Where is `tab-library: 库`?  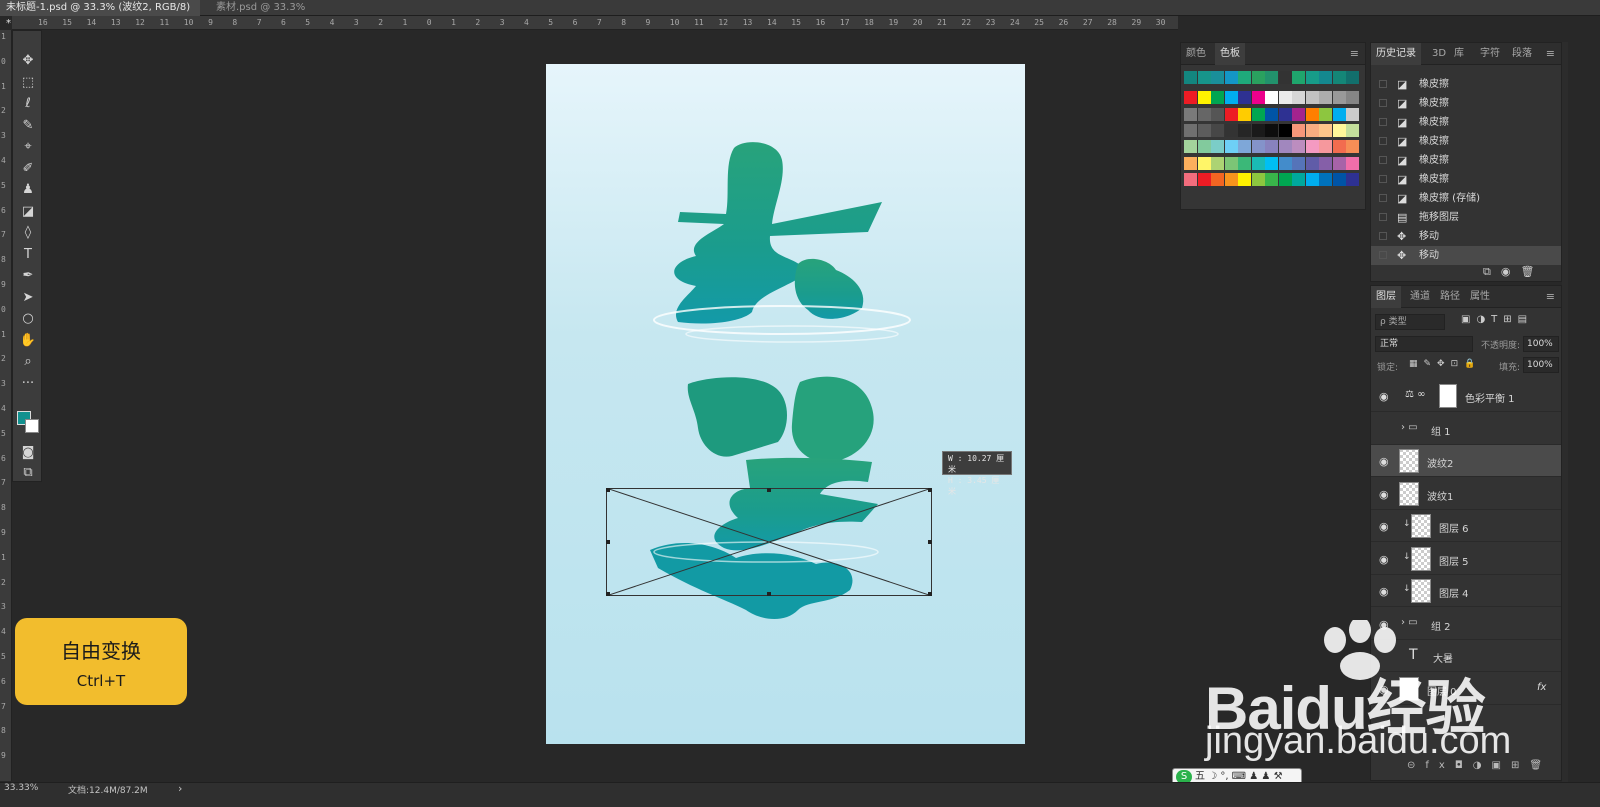 tab-library: 库 is located at coordinates (1459, 54).